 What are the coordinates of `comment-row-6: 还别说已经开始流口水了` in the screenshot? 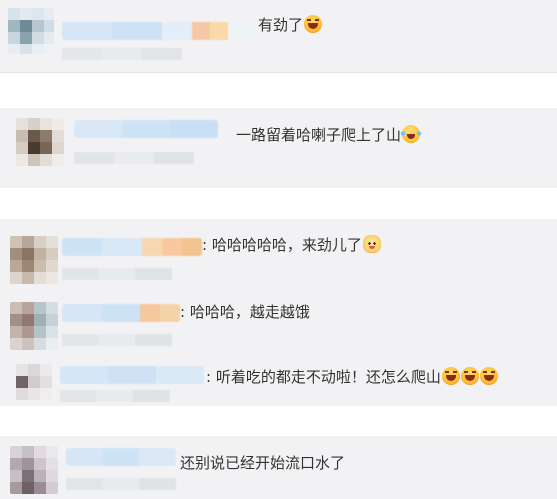 It's located at (278, 467).